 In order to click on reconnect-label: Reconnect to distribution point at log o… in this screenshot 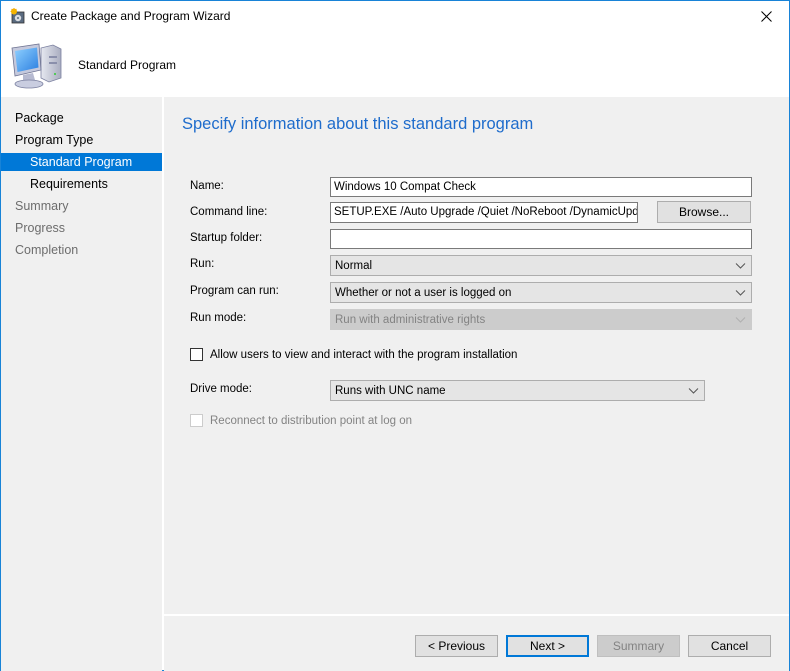, I will do `click(311, 420)`.